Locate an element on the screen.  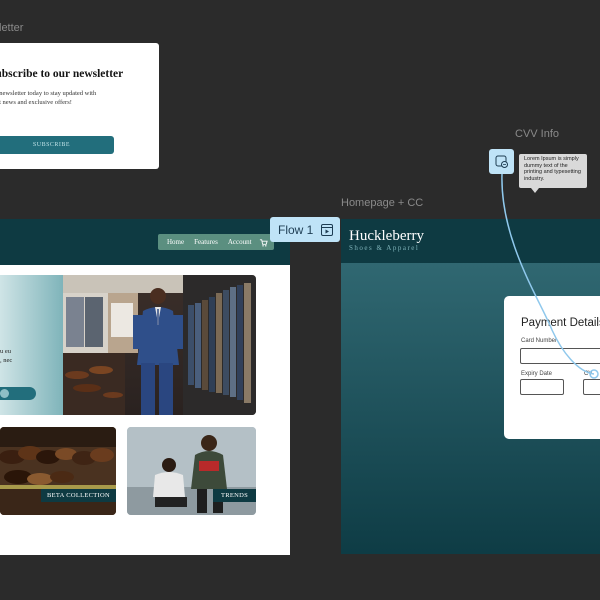
hero-cta-icon is located at coordinates (4, 393).